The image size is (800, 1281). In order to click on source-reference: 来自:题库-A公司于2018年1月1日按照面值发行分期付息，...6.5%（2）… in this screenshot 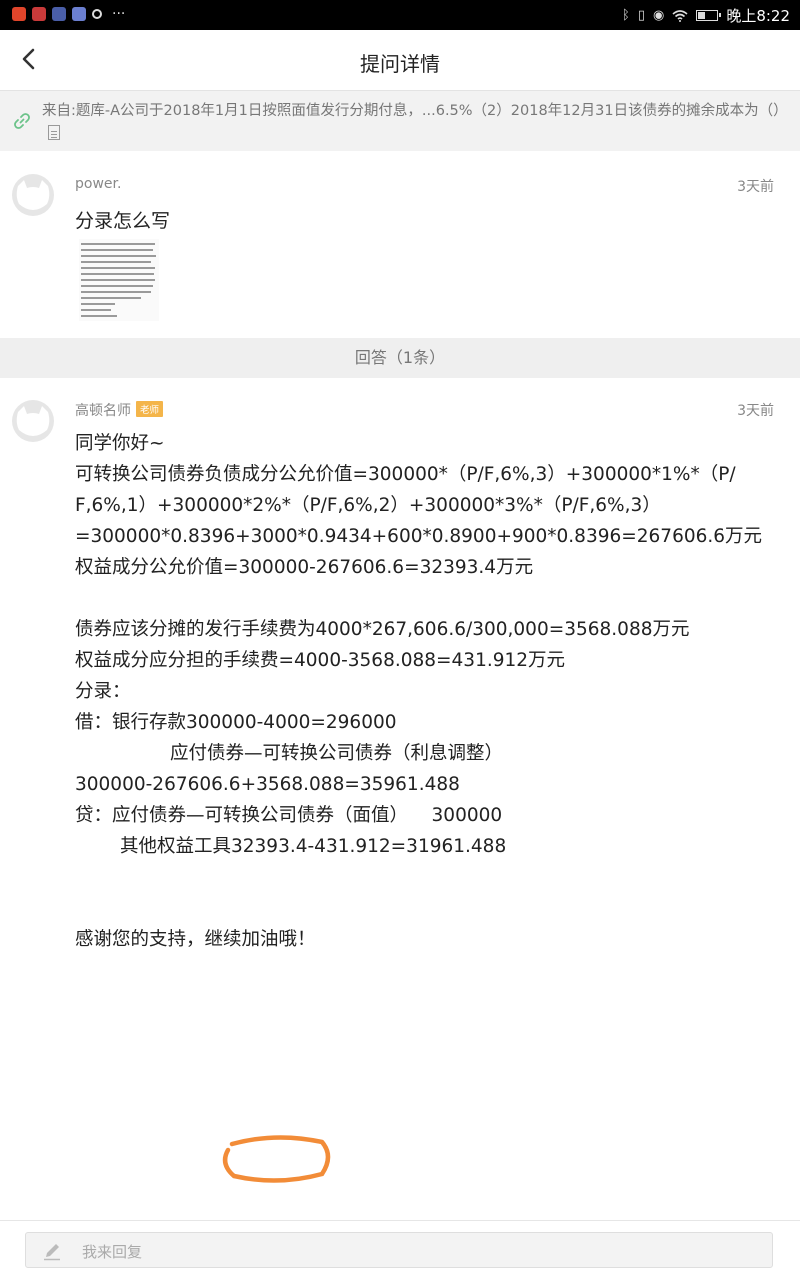, I will do `click(400, 121)`.